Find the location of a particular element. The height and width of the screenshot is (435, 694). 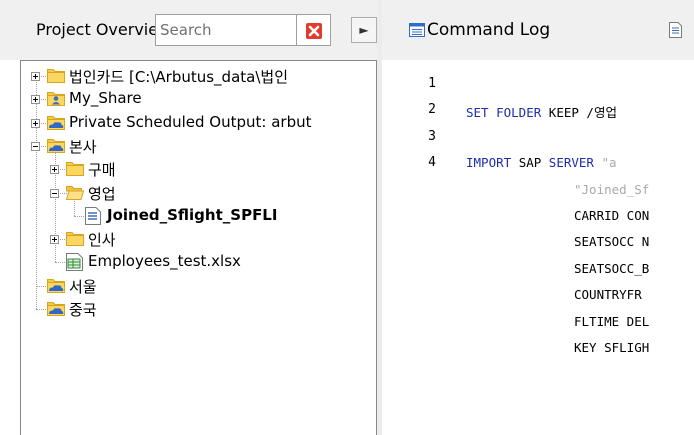

tree-item-label: 영업 is located at coordinates (102, 193).